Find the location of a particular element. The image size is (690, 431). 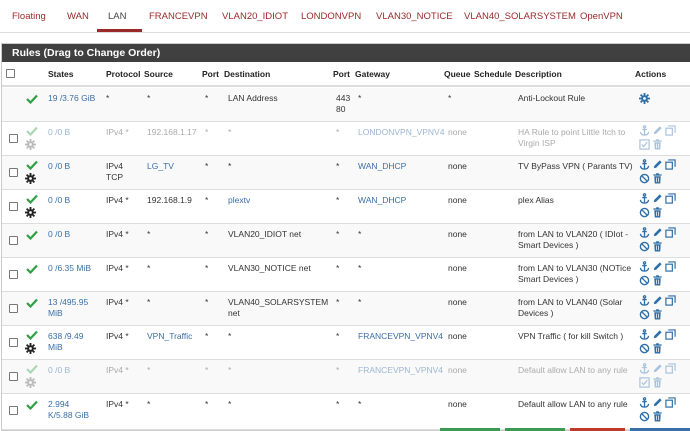

tab-francevpn: FRANCEVPN is located at coordinates (178, 16).